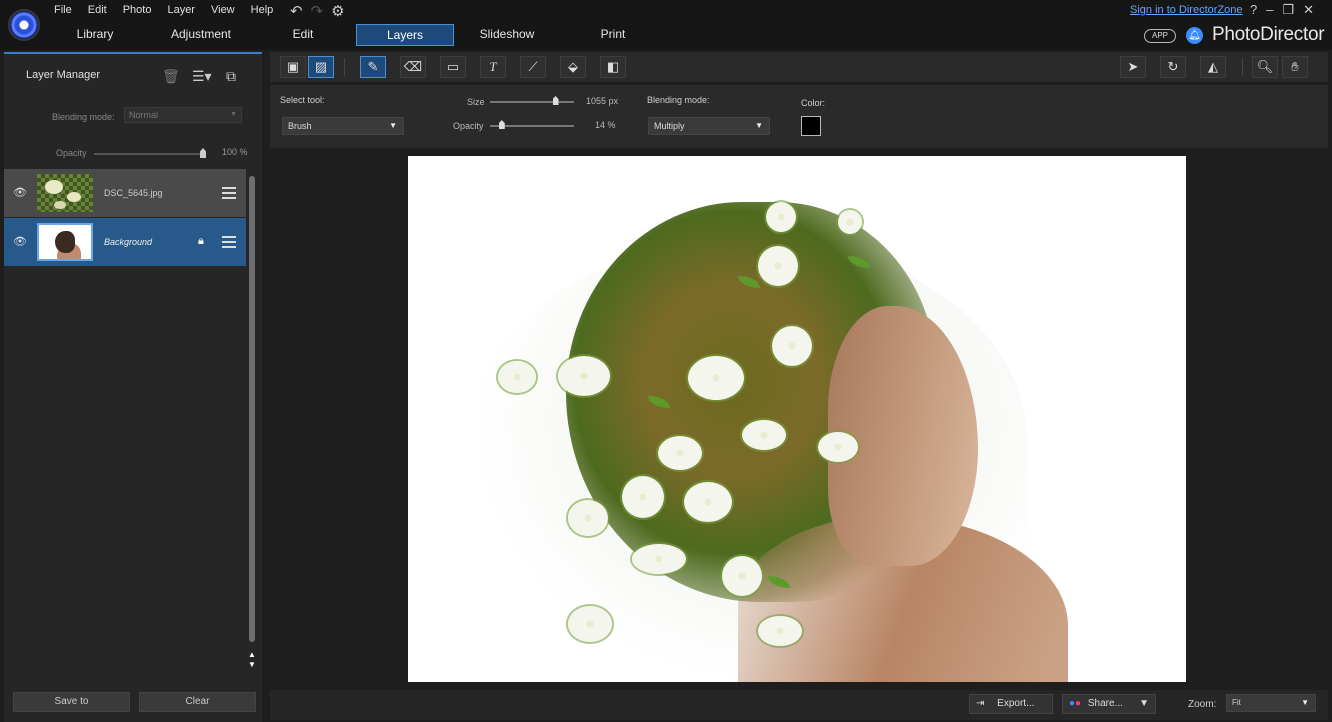 This screenshot has width=1332, height=722. I want to click on export-icon: ⇥, so click(980, 703).